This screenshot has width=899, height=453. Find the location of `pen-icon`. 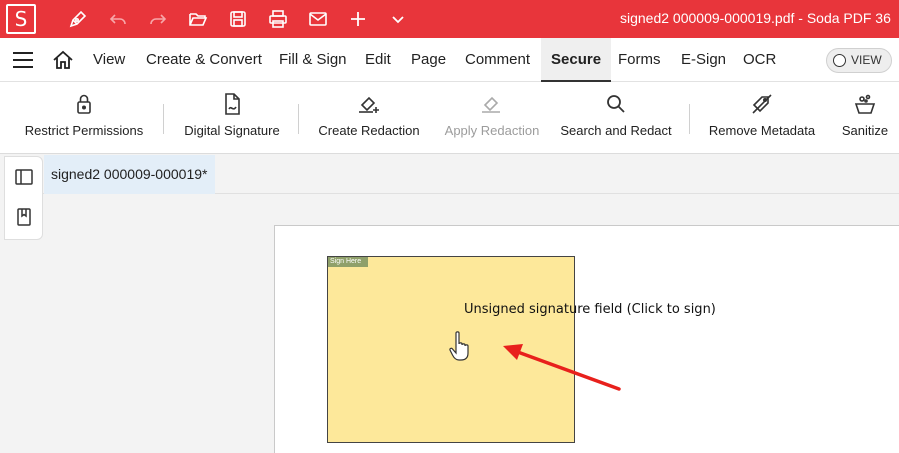

pen-icon is located at coordinates (78, 19).